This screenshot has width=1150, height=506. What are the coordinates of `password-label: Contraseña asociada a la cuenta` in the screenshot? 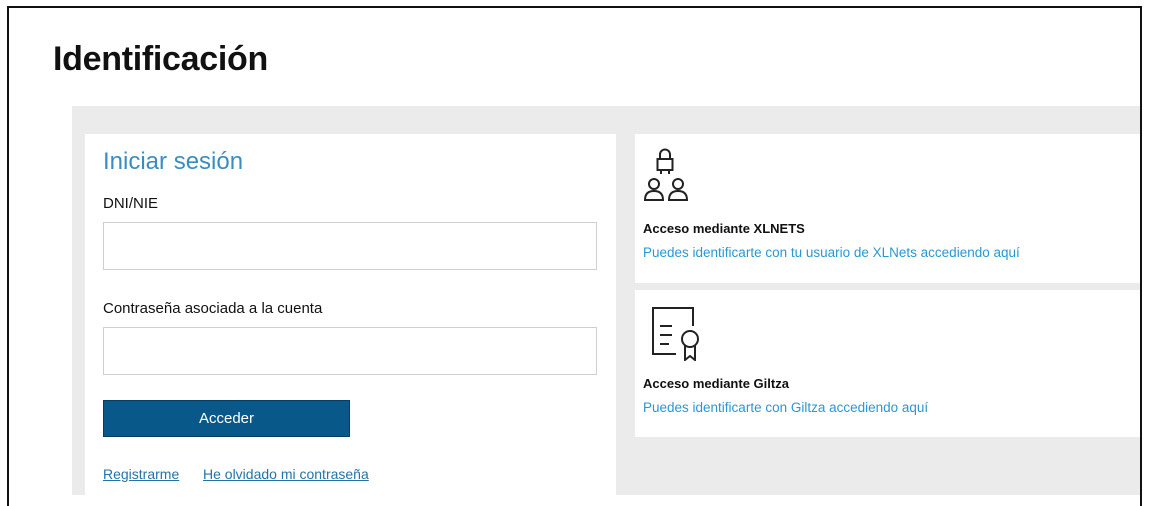 It's located at (213, 308).